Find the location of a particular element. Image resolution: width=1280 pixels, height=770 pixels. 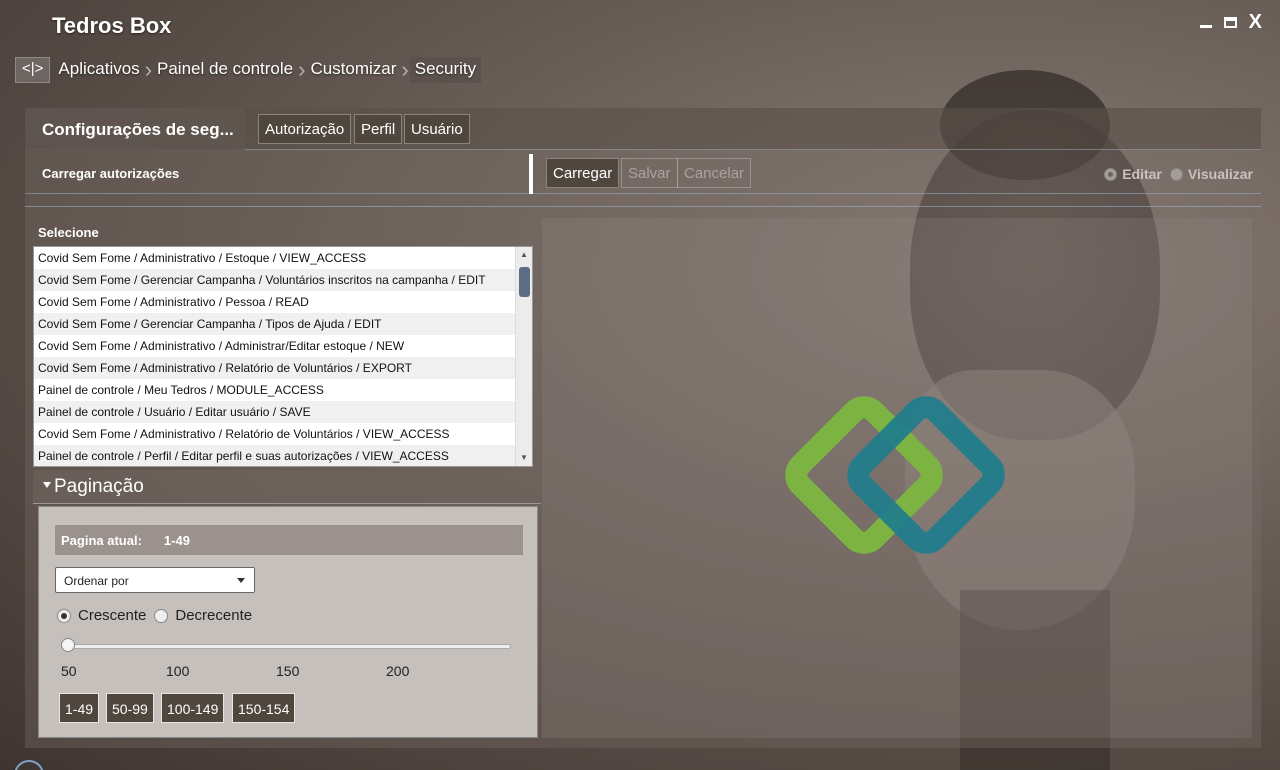

maximize-button is located at coordinates (1230, 22).